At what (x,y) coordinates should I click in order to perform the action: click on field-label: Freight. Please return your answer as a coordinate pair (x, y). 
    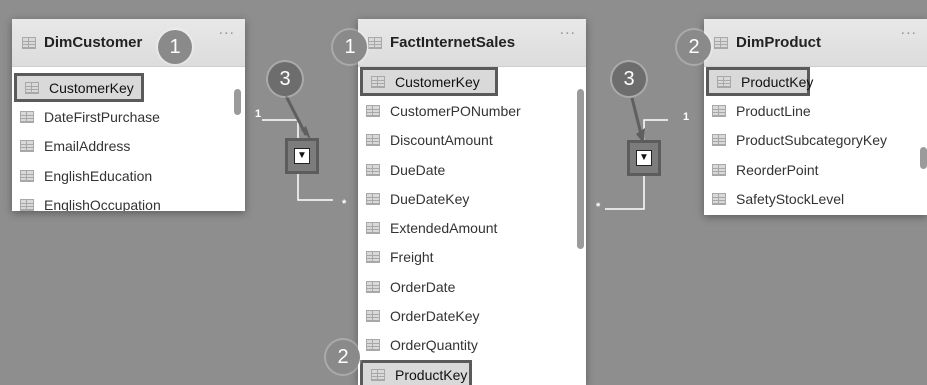
    Looking at the image, I should click on (412, 257).